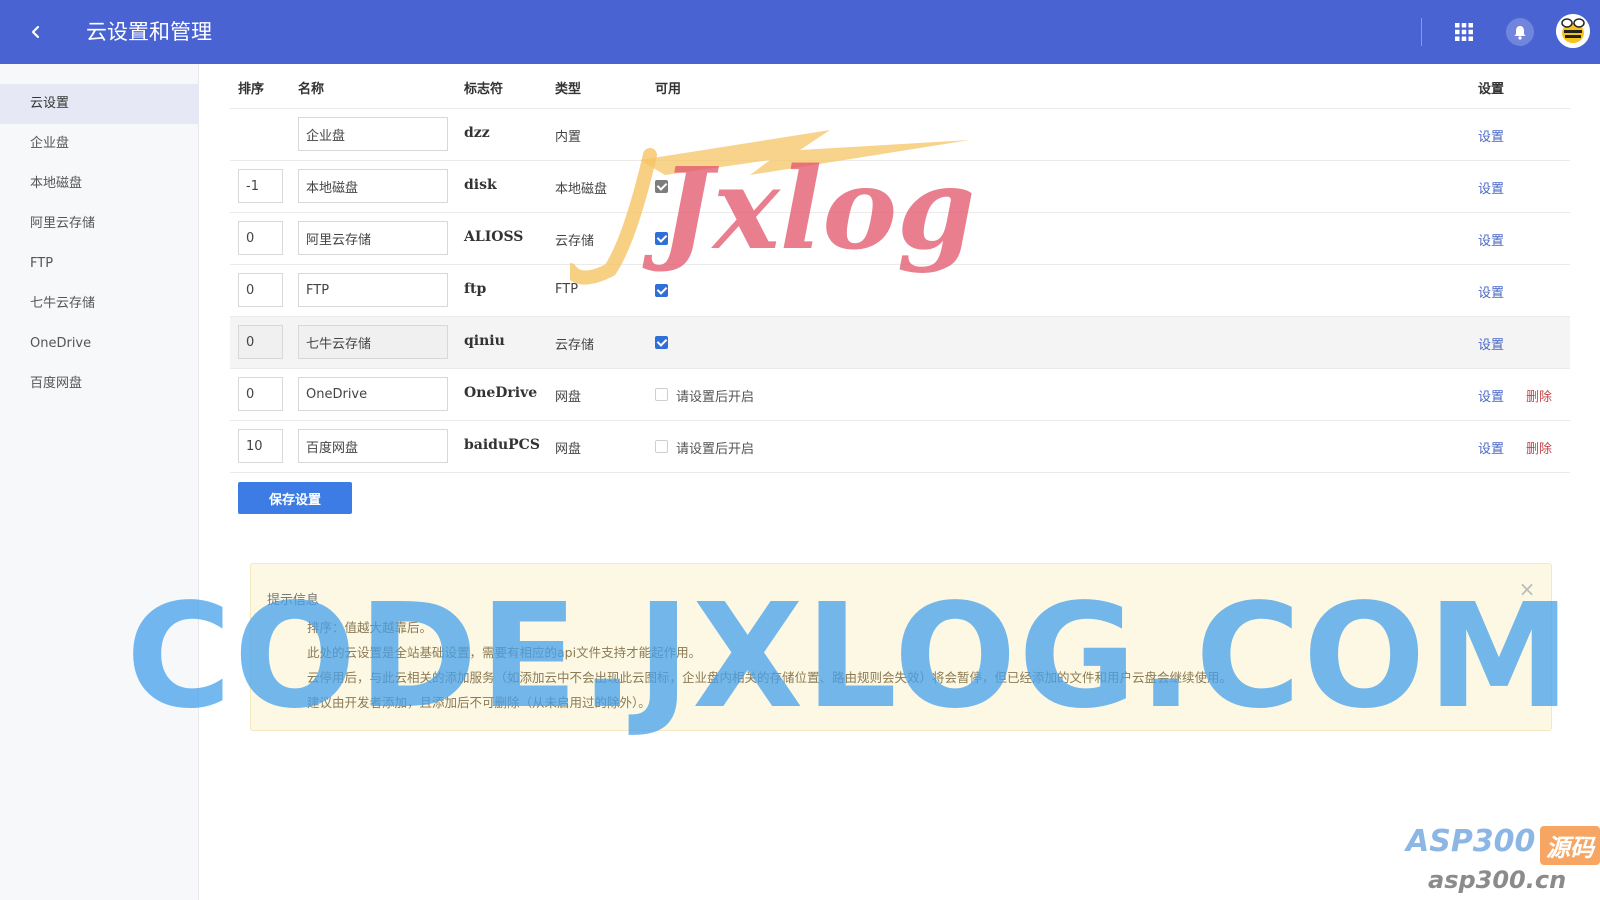 The image size is (1600, 900). Describe the element at coordinates (484, 89) in the screenshot. I see `column-header-identifier: 标志符` at that location.